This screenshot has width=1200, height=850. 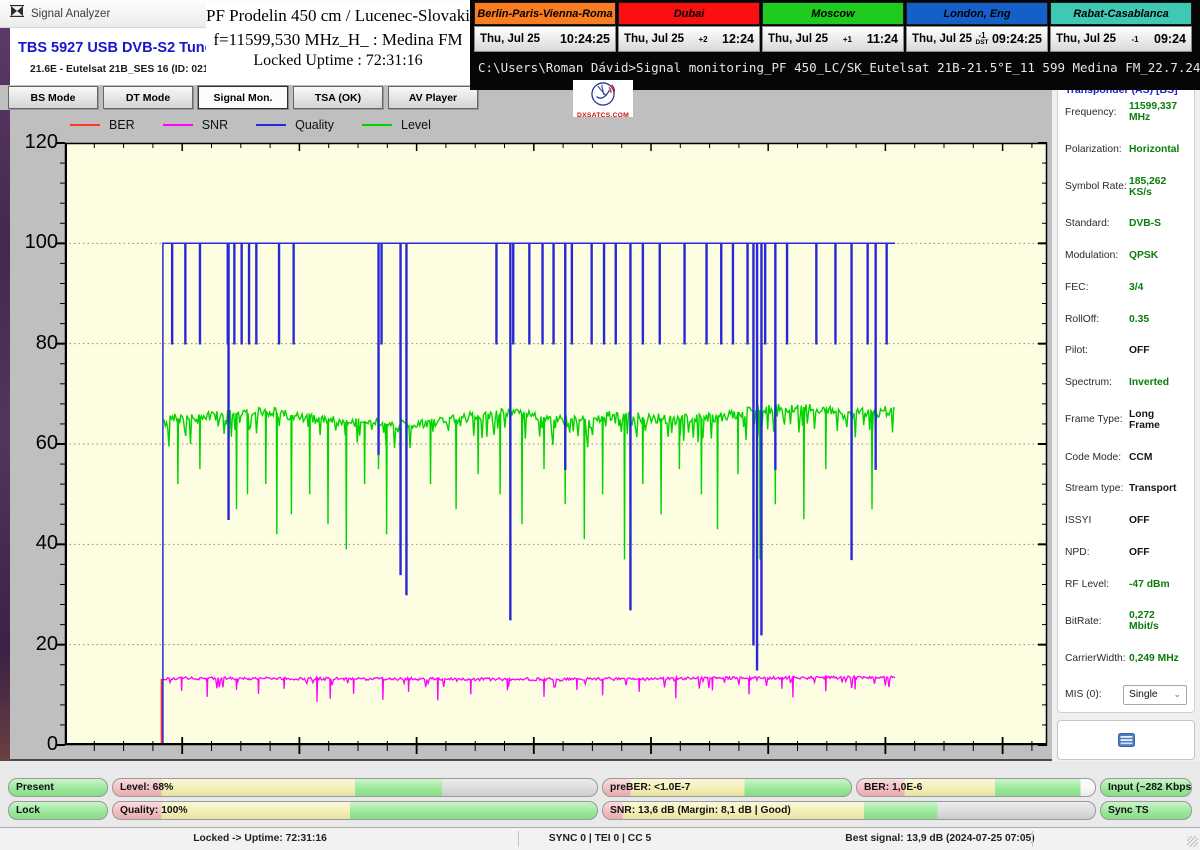 What do you see at coordinates (584, 39) in the screenshot?
I see `clock-time: 10:24:25` at bounding box center [584, 39].